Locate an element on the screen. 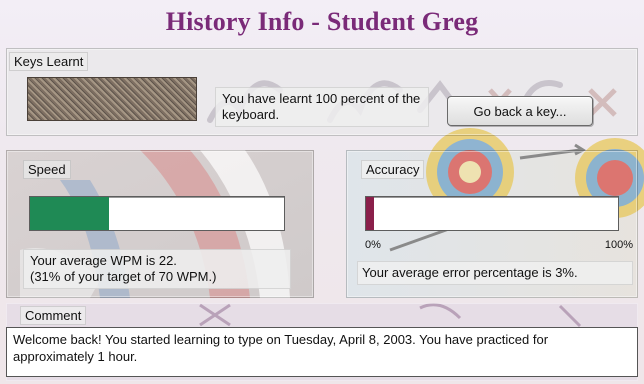 The width and height of the screenshot is (644, 384). comment-label: Comment is located at coordinates (53, 315).